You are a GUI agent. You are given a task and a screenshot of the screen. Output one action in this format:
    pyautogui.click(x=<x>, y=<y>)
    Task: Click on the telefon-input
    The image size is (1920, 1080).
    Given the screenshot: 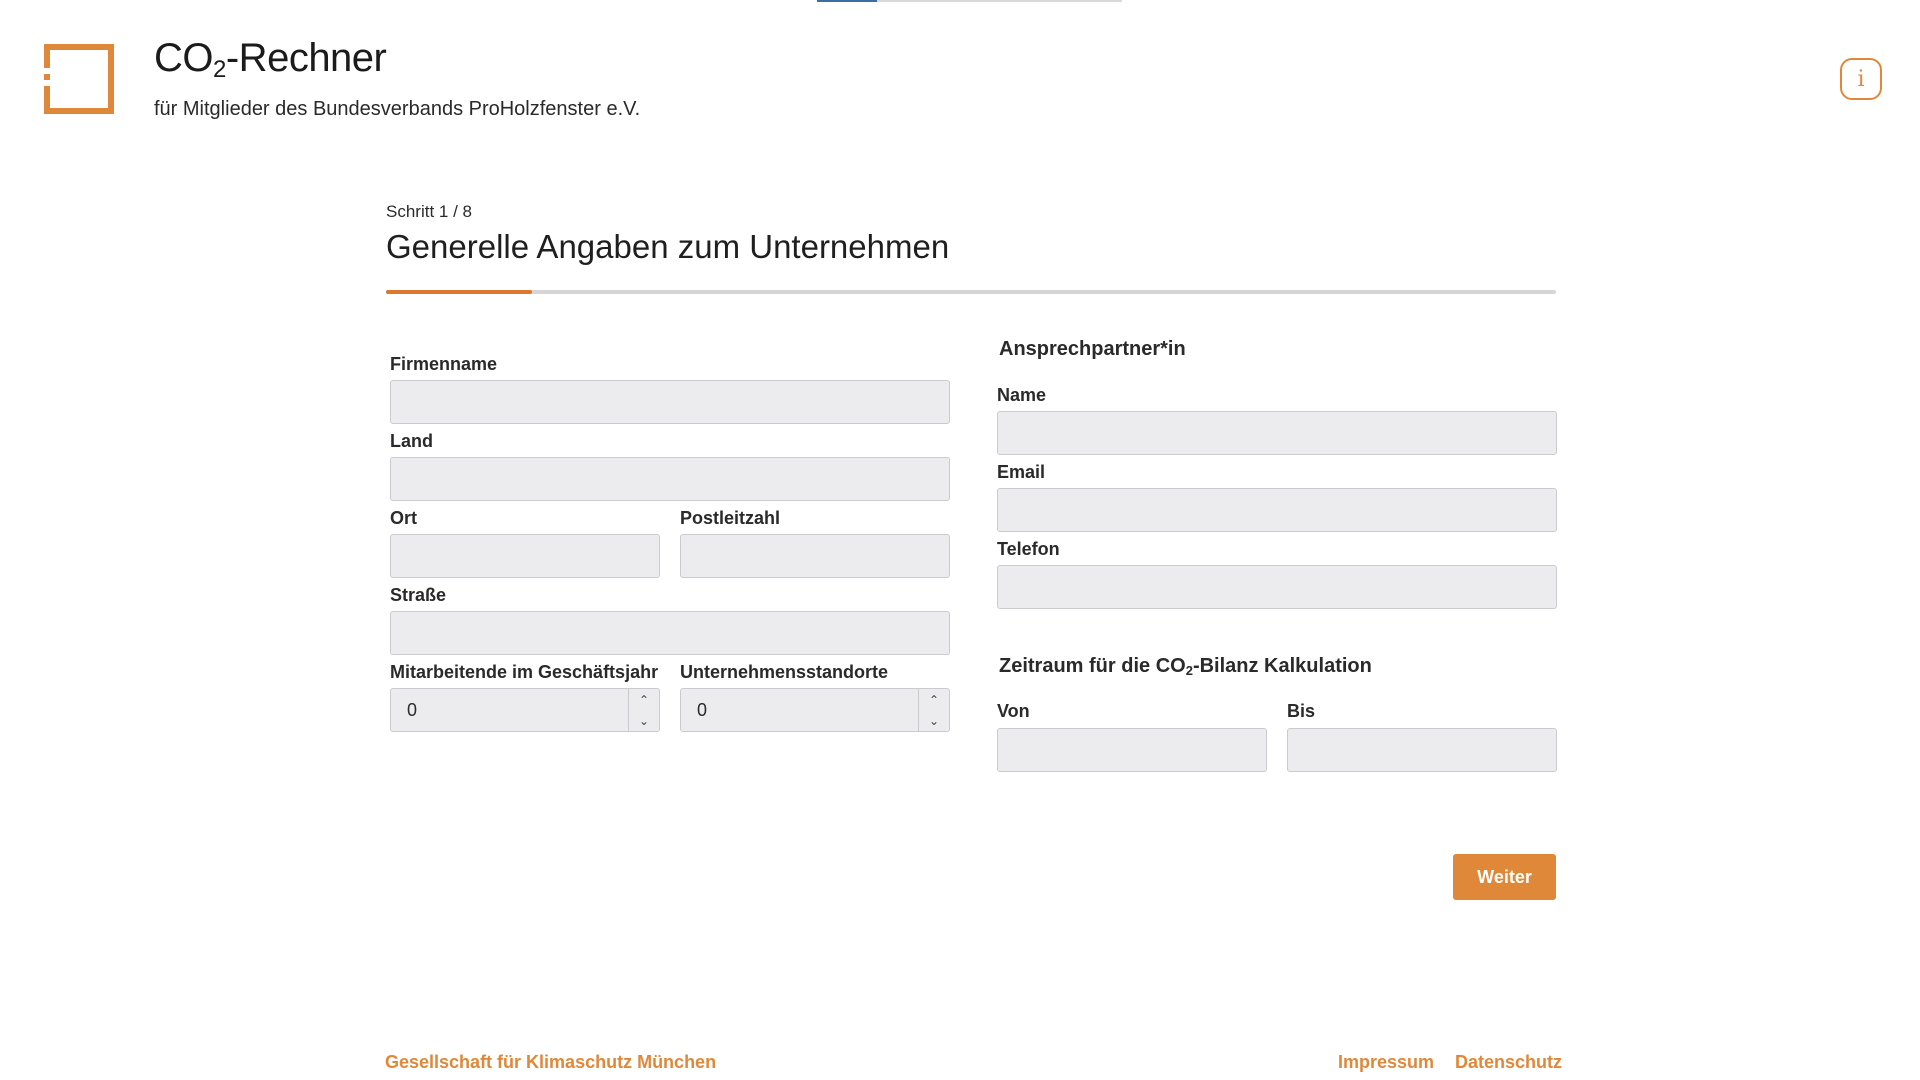 What is the action you would take?
    pyautogui.click(x=1277, y=587)
    